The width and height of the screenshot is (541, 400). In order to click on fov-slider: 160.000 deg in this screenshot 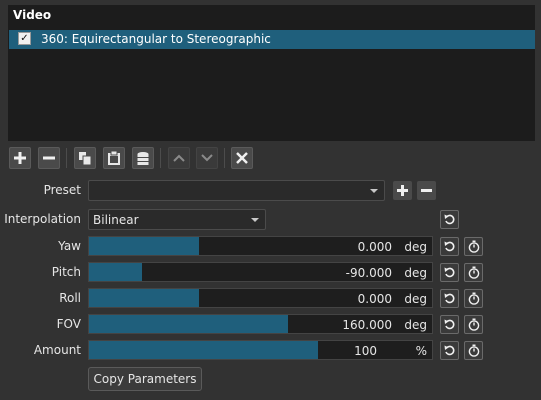, I will do `click(260, 324)`.